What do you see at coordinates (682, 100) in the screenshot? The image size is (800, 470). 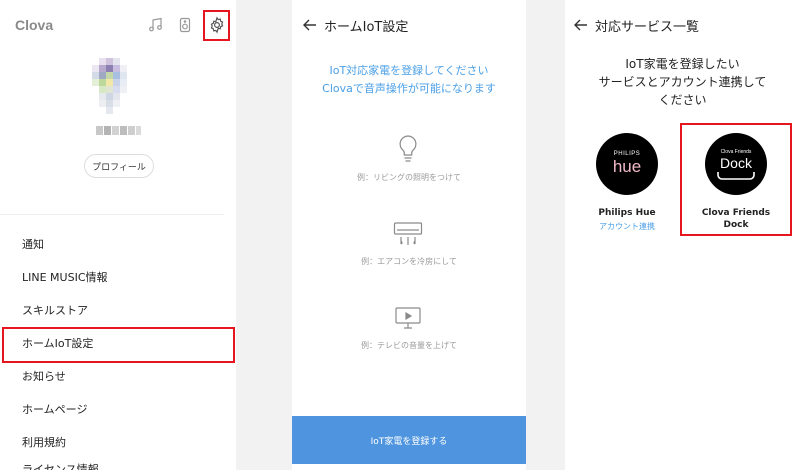 I see `services-desc-line3: ください` at bounding box center [682, 100].